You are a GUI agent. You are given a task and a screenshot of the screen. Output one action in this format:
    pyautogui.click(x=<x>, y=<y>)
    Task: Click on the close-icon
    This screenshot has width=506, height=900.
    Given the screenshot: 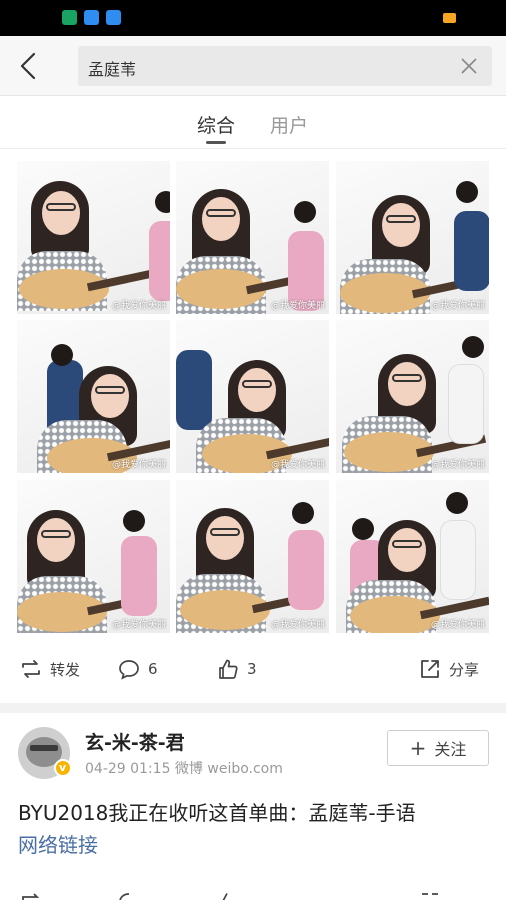 What is the action you would take?
    pyautogui.click(x=469, y=66)
    